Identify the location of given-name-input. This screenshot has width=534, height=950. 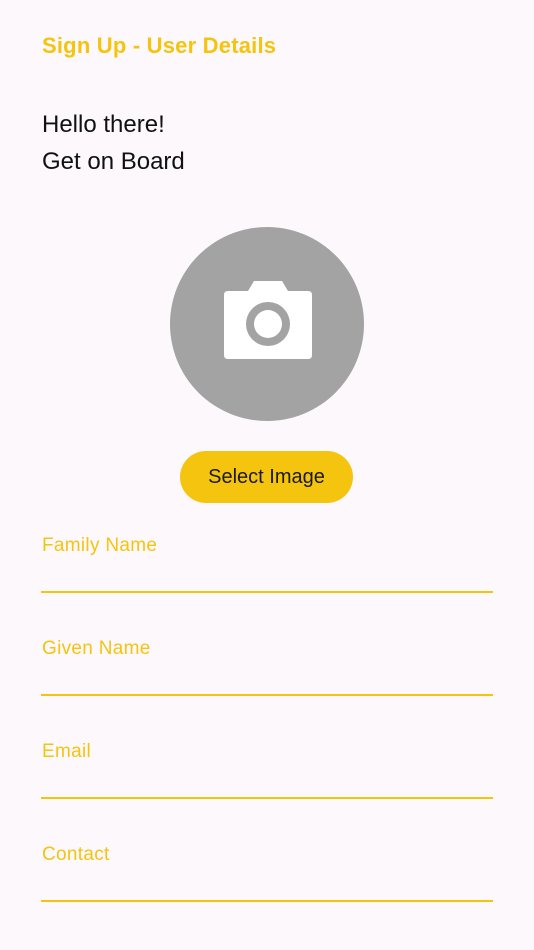
(267, 675).